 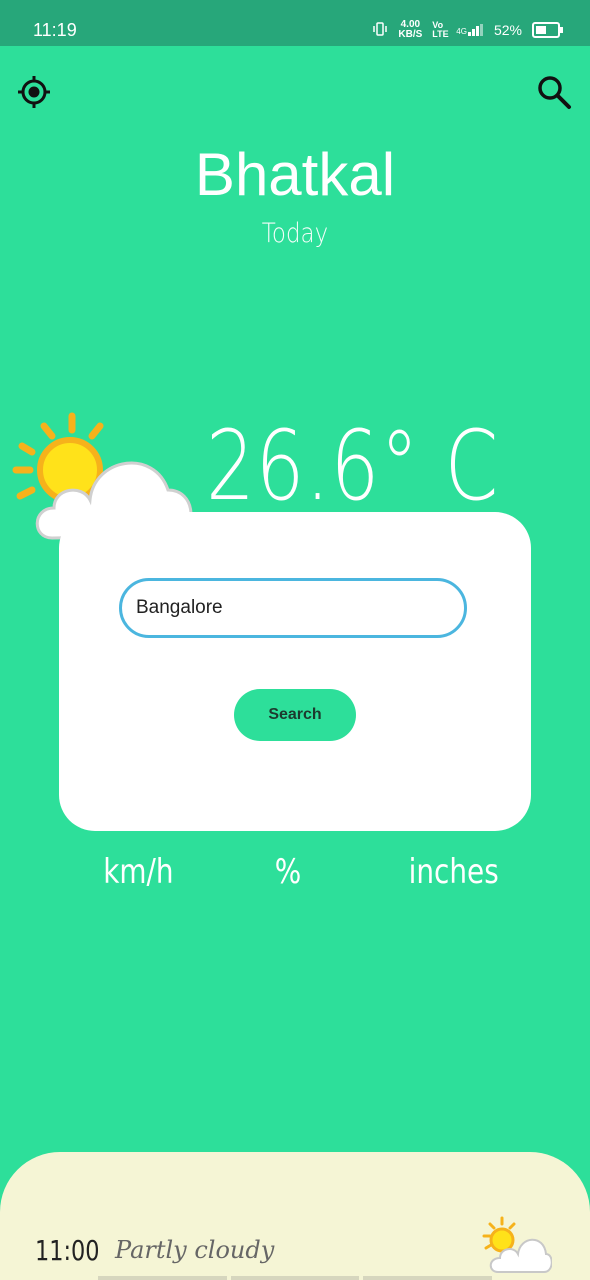 What do you see at coordinates (138, 872) in the screenshot?
I see `wind-unit: km/h` at bounding box center [138, 872].